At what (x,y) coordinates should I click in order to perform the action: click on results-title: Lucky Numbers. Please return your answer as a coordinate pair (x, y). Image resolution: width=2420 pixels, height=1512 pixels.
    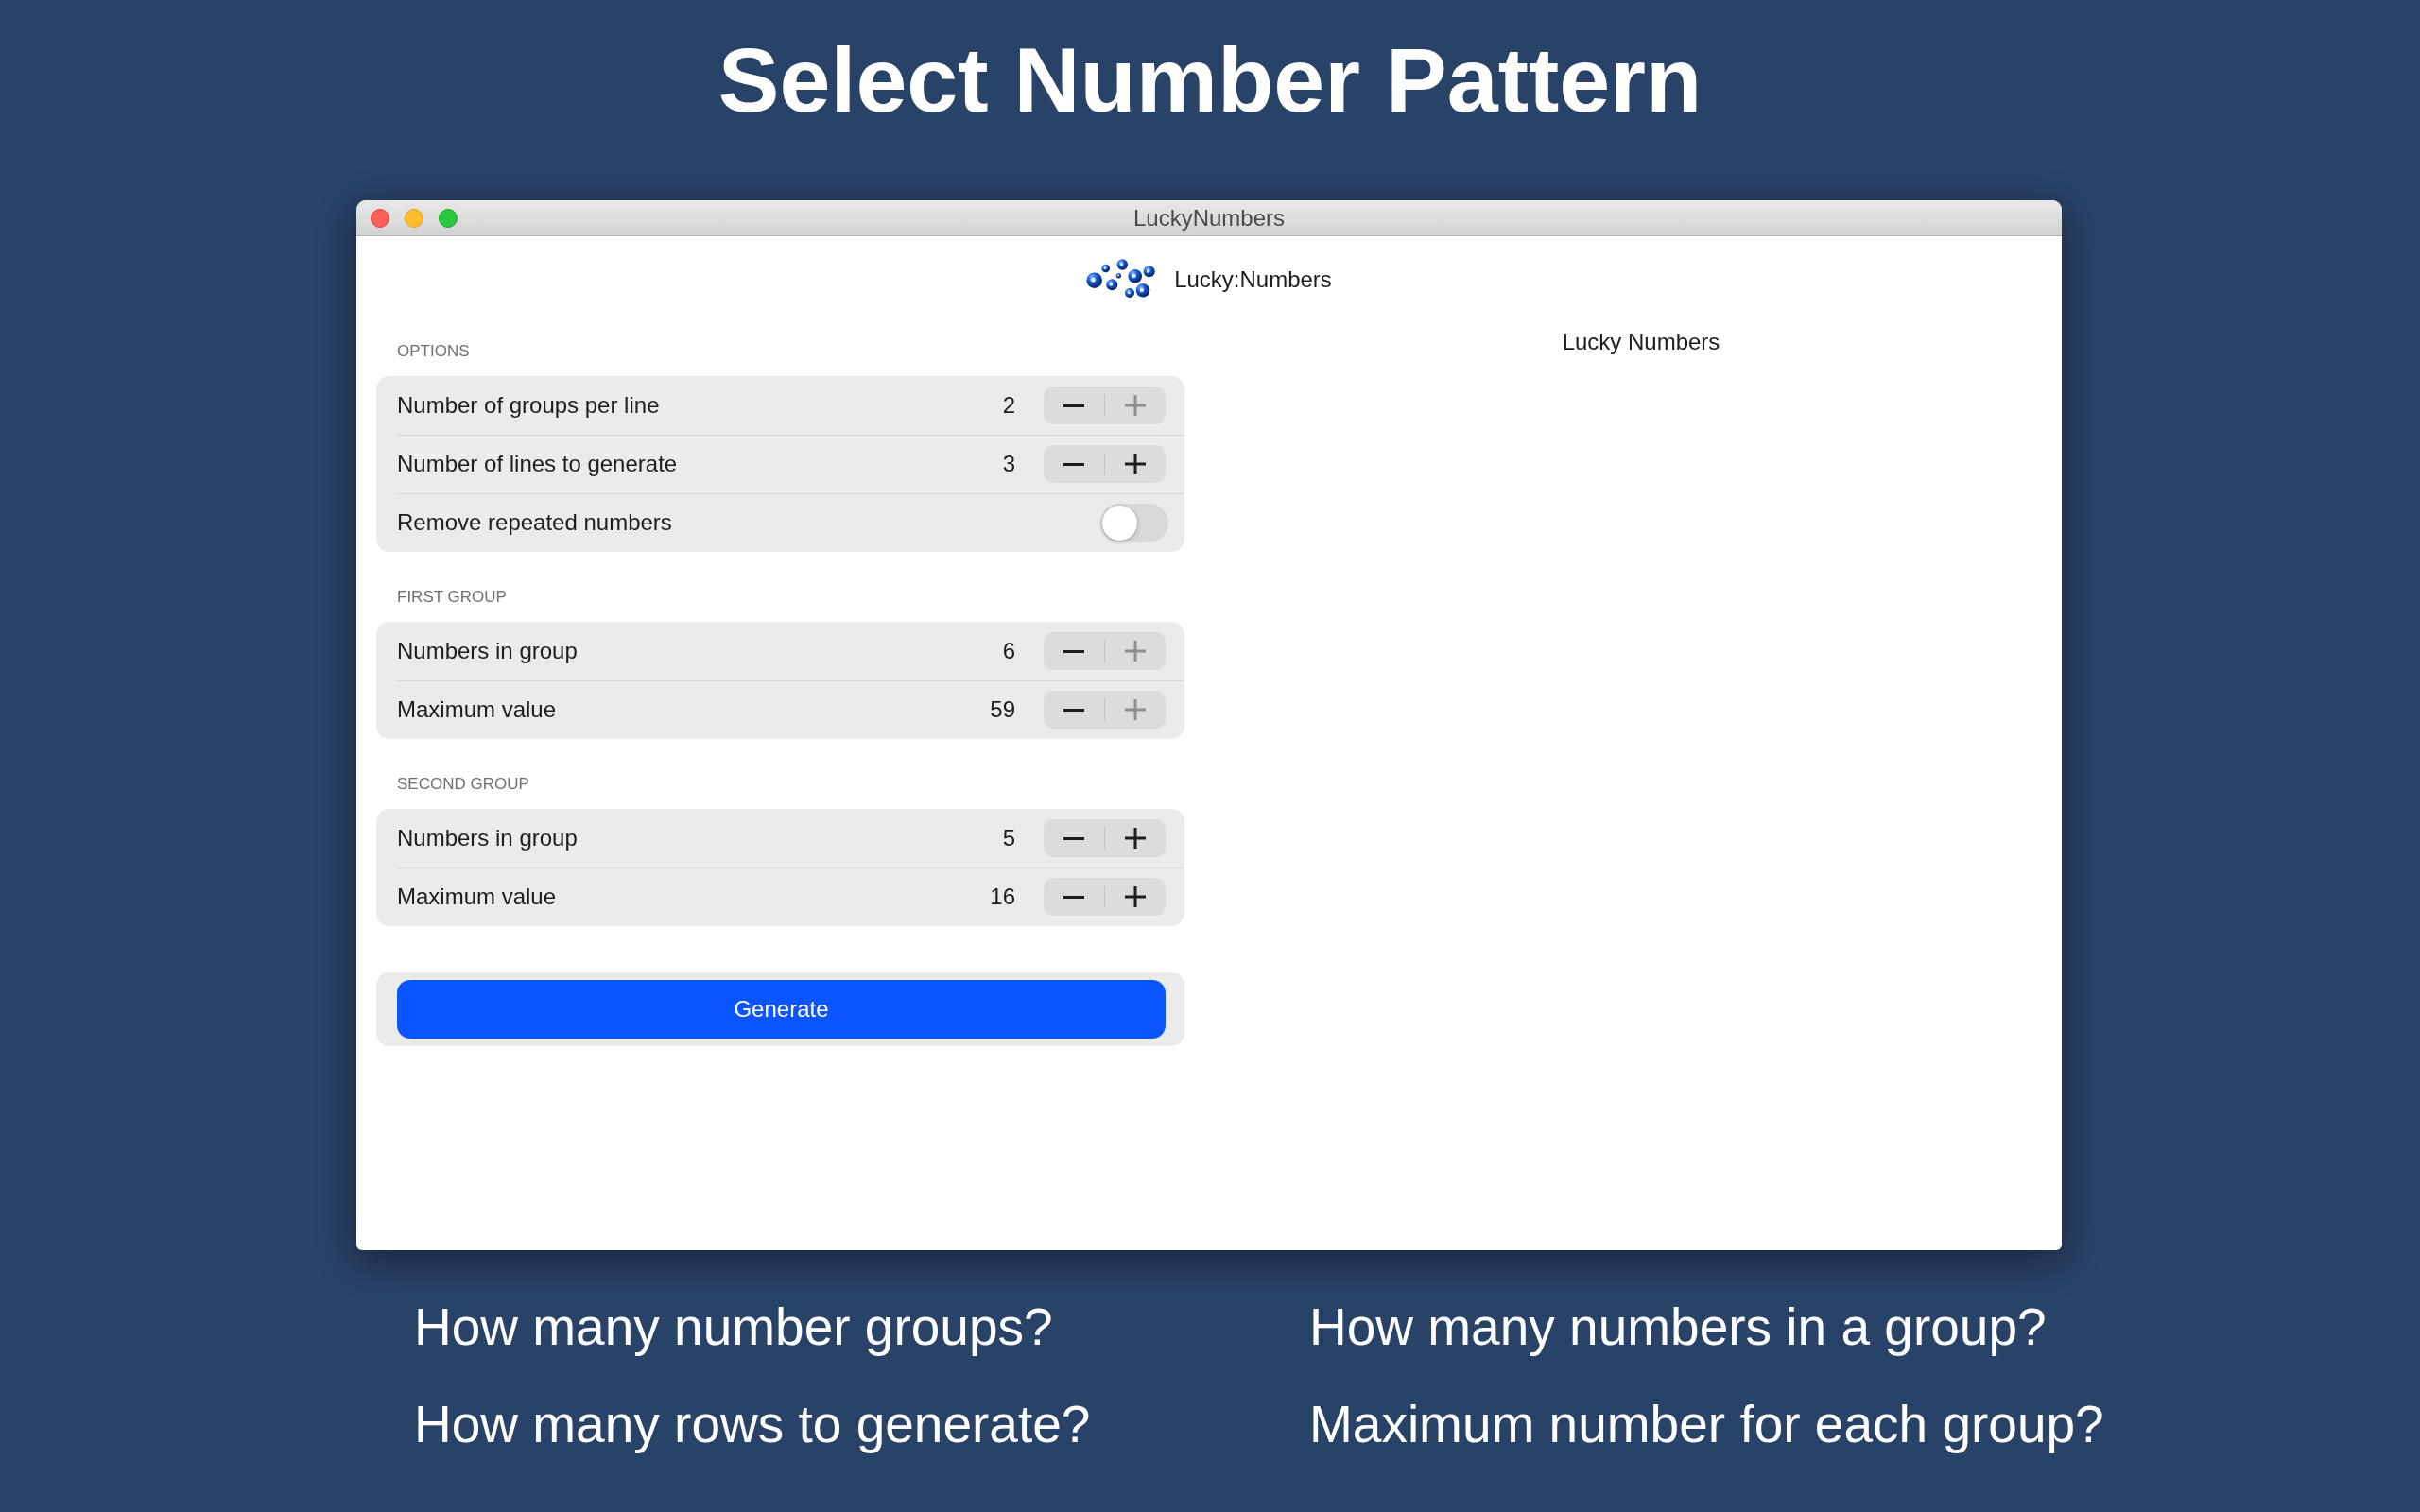
    Looking at the image, I should click on (1641, 342).